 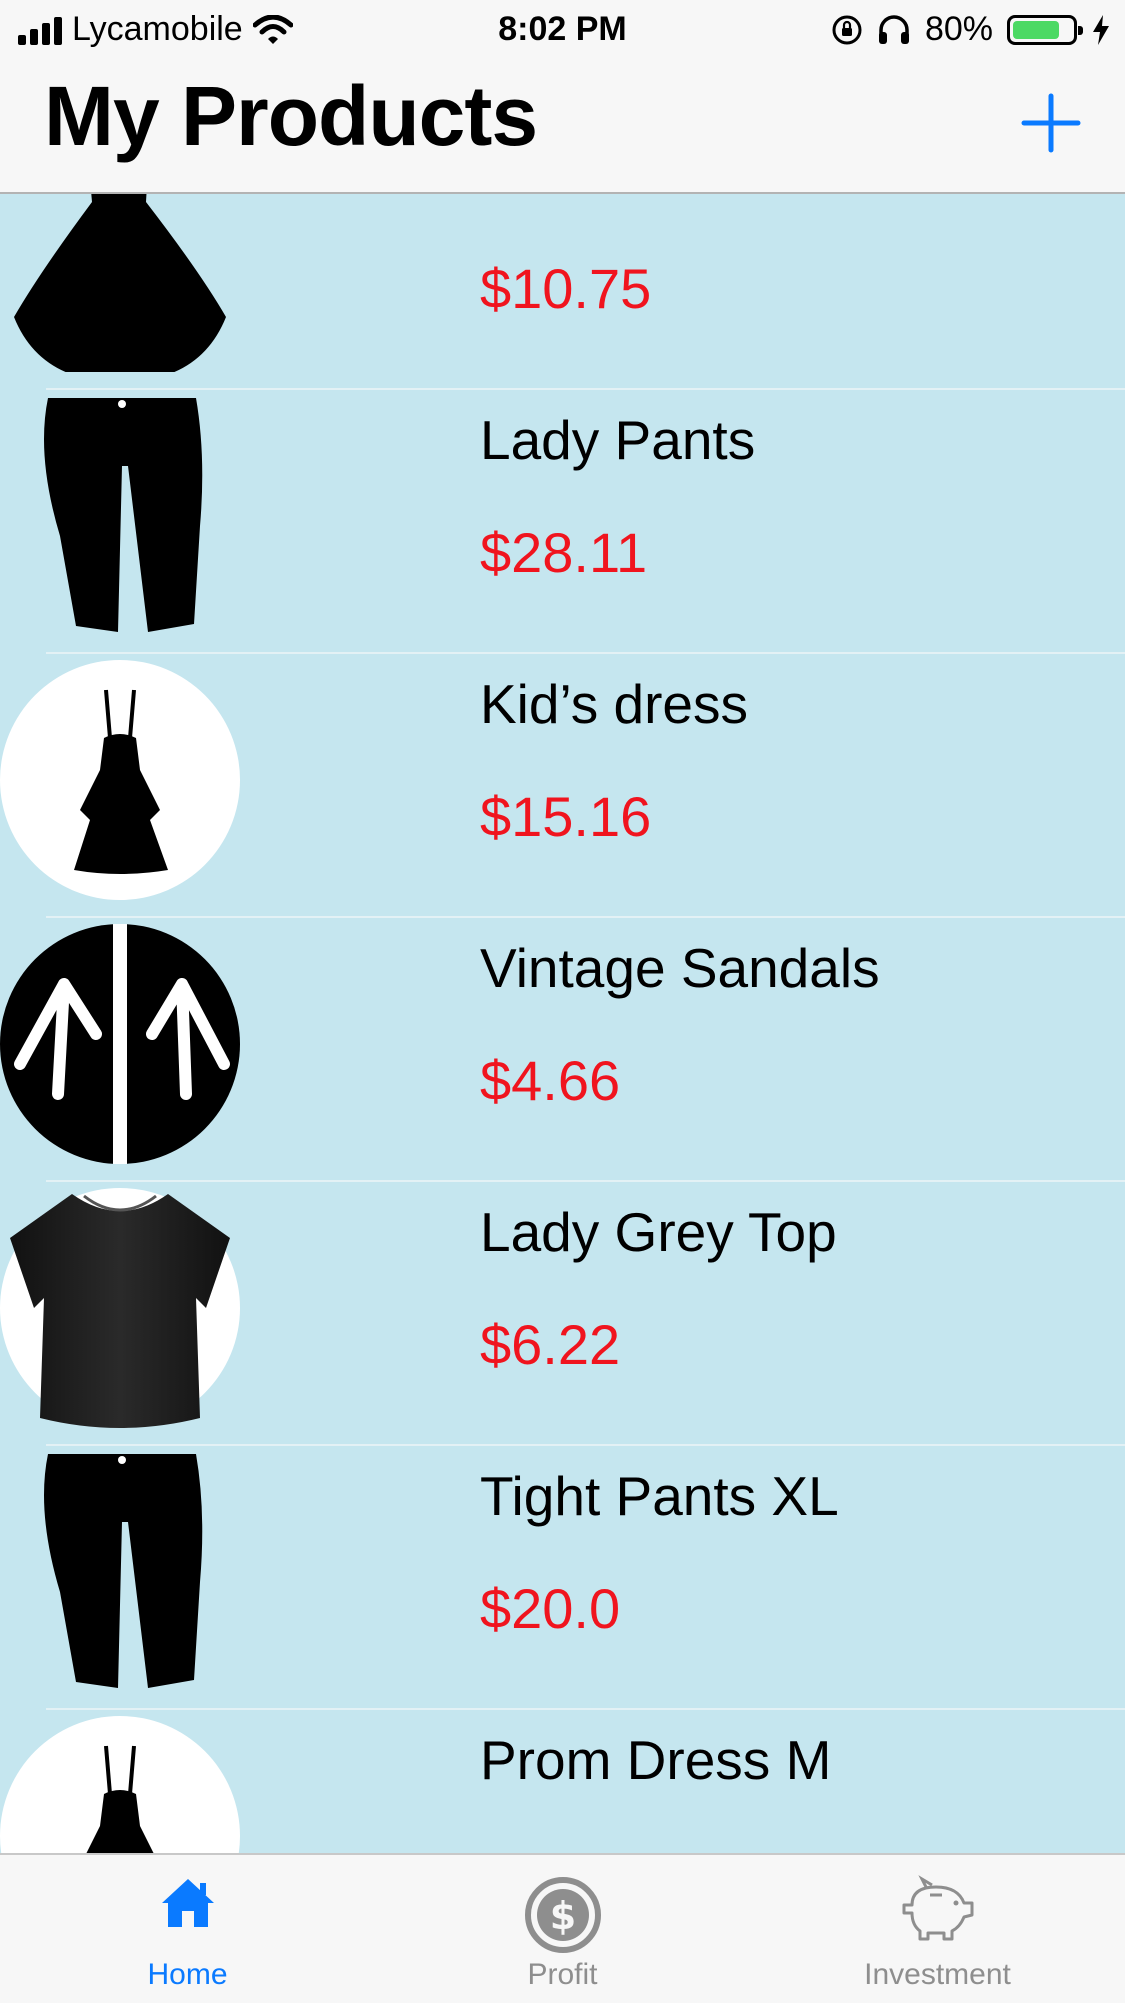 I want to click on product-row: Tight Pants XL $20.0, so click(x=562, y=1576).